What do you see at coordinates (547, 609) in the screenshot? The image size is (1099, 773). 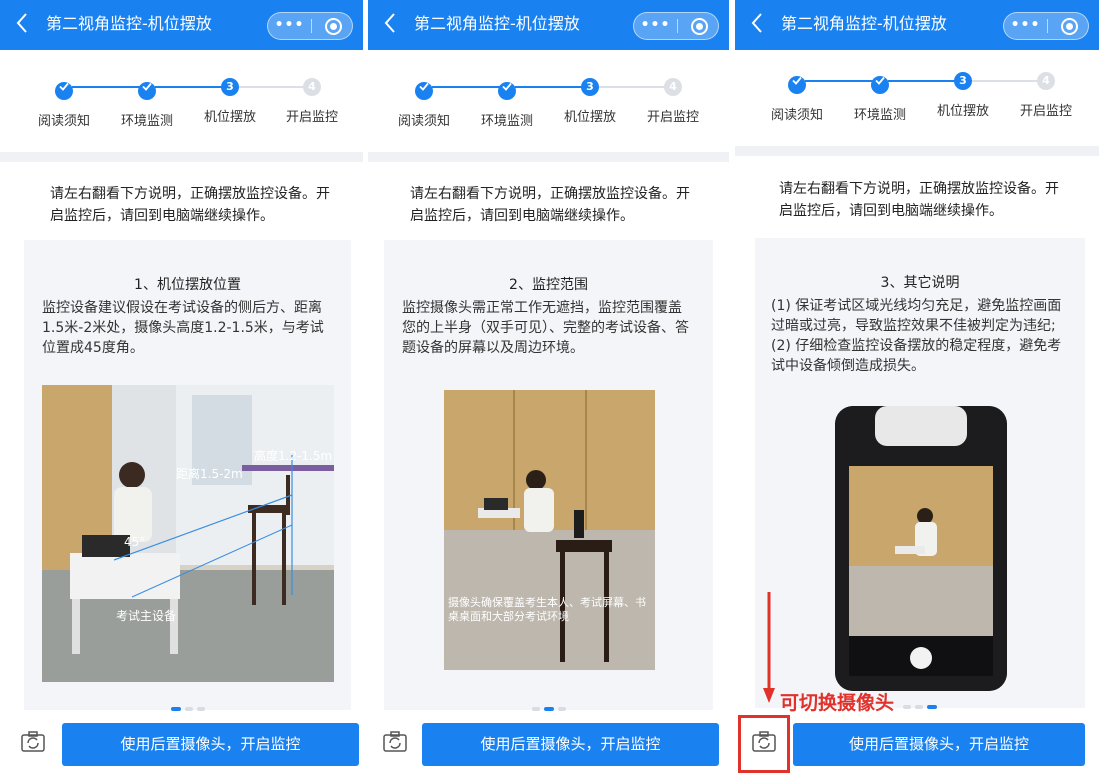 I see `photo-label: 摄像头确保覆盖考生本人、考试屏幕、书桌桌面和大部分考试环境` at bounding box center [547, 609].